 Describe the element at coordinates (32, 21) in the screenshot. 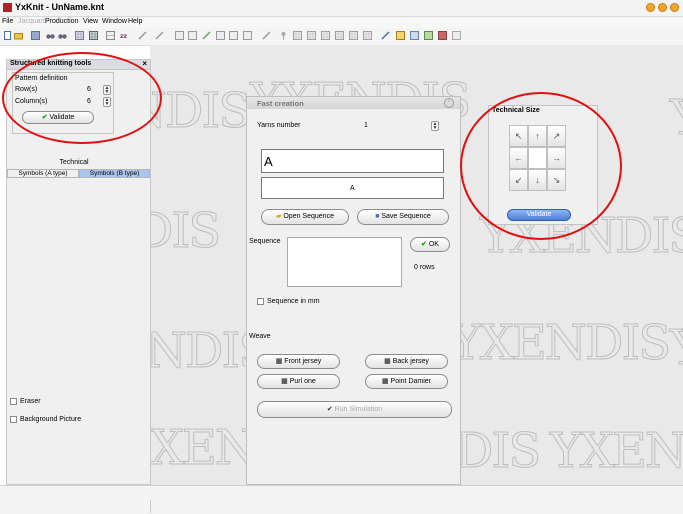

I see `menu-jacquard: Jacquard` at that location.